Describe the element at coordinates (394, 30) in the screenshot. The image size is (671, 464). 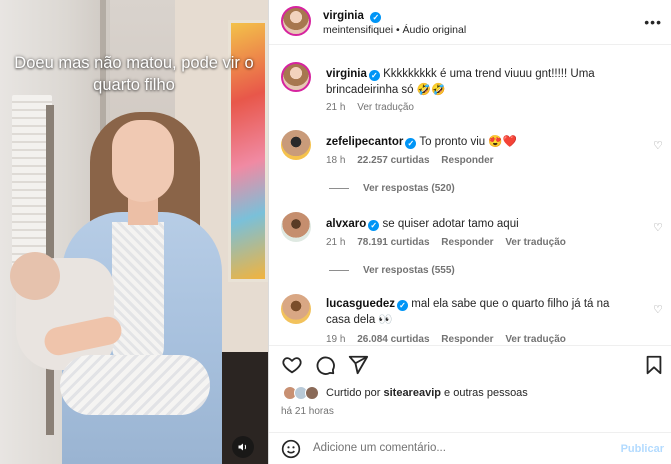
I see `audio-info: meintensifiquei • Áudio original` at that location.